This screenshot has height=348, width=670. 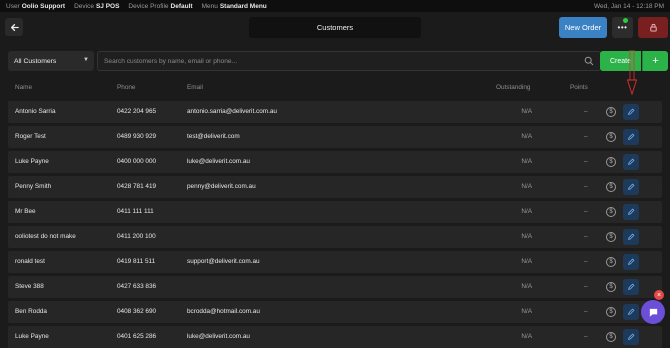 I want to click on customer-name: Penny Smith, so click(x=33, y=186).